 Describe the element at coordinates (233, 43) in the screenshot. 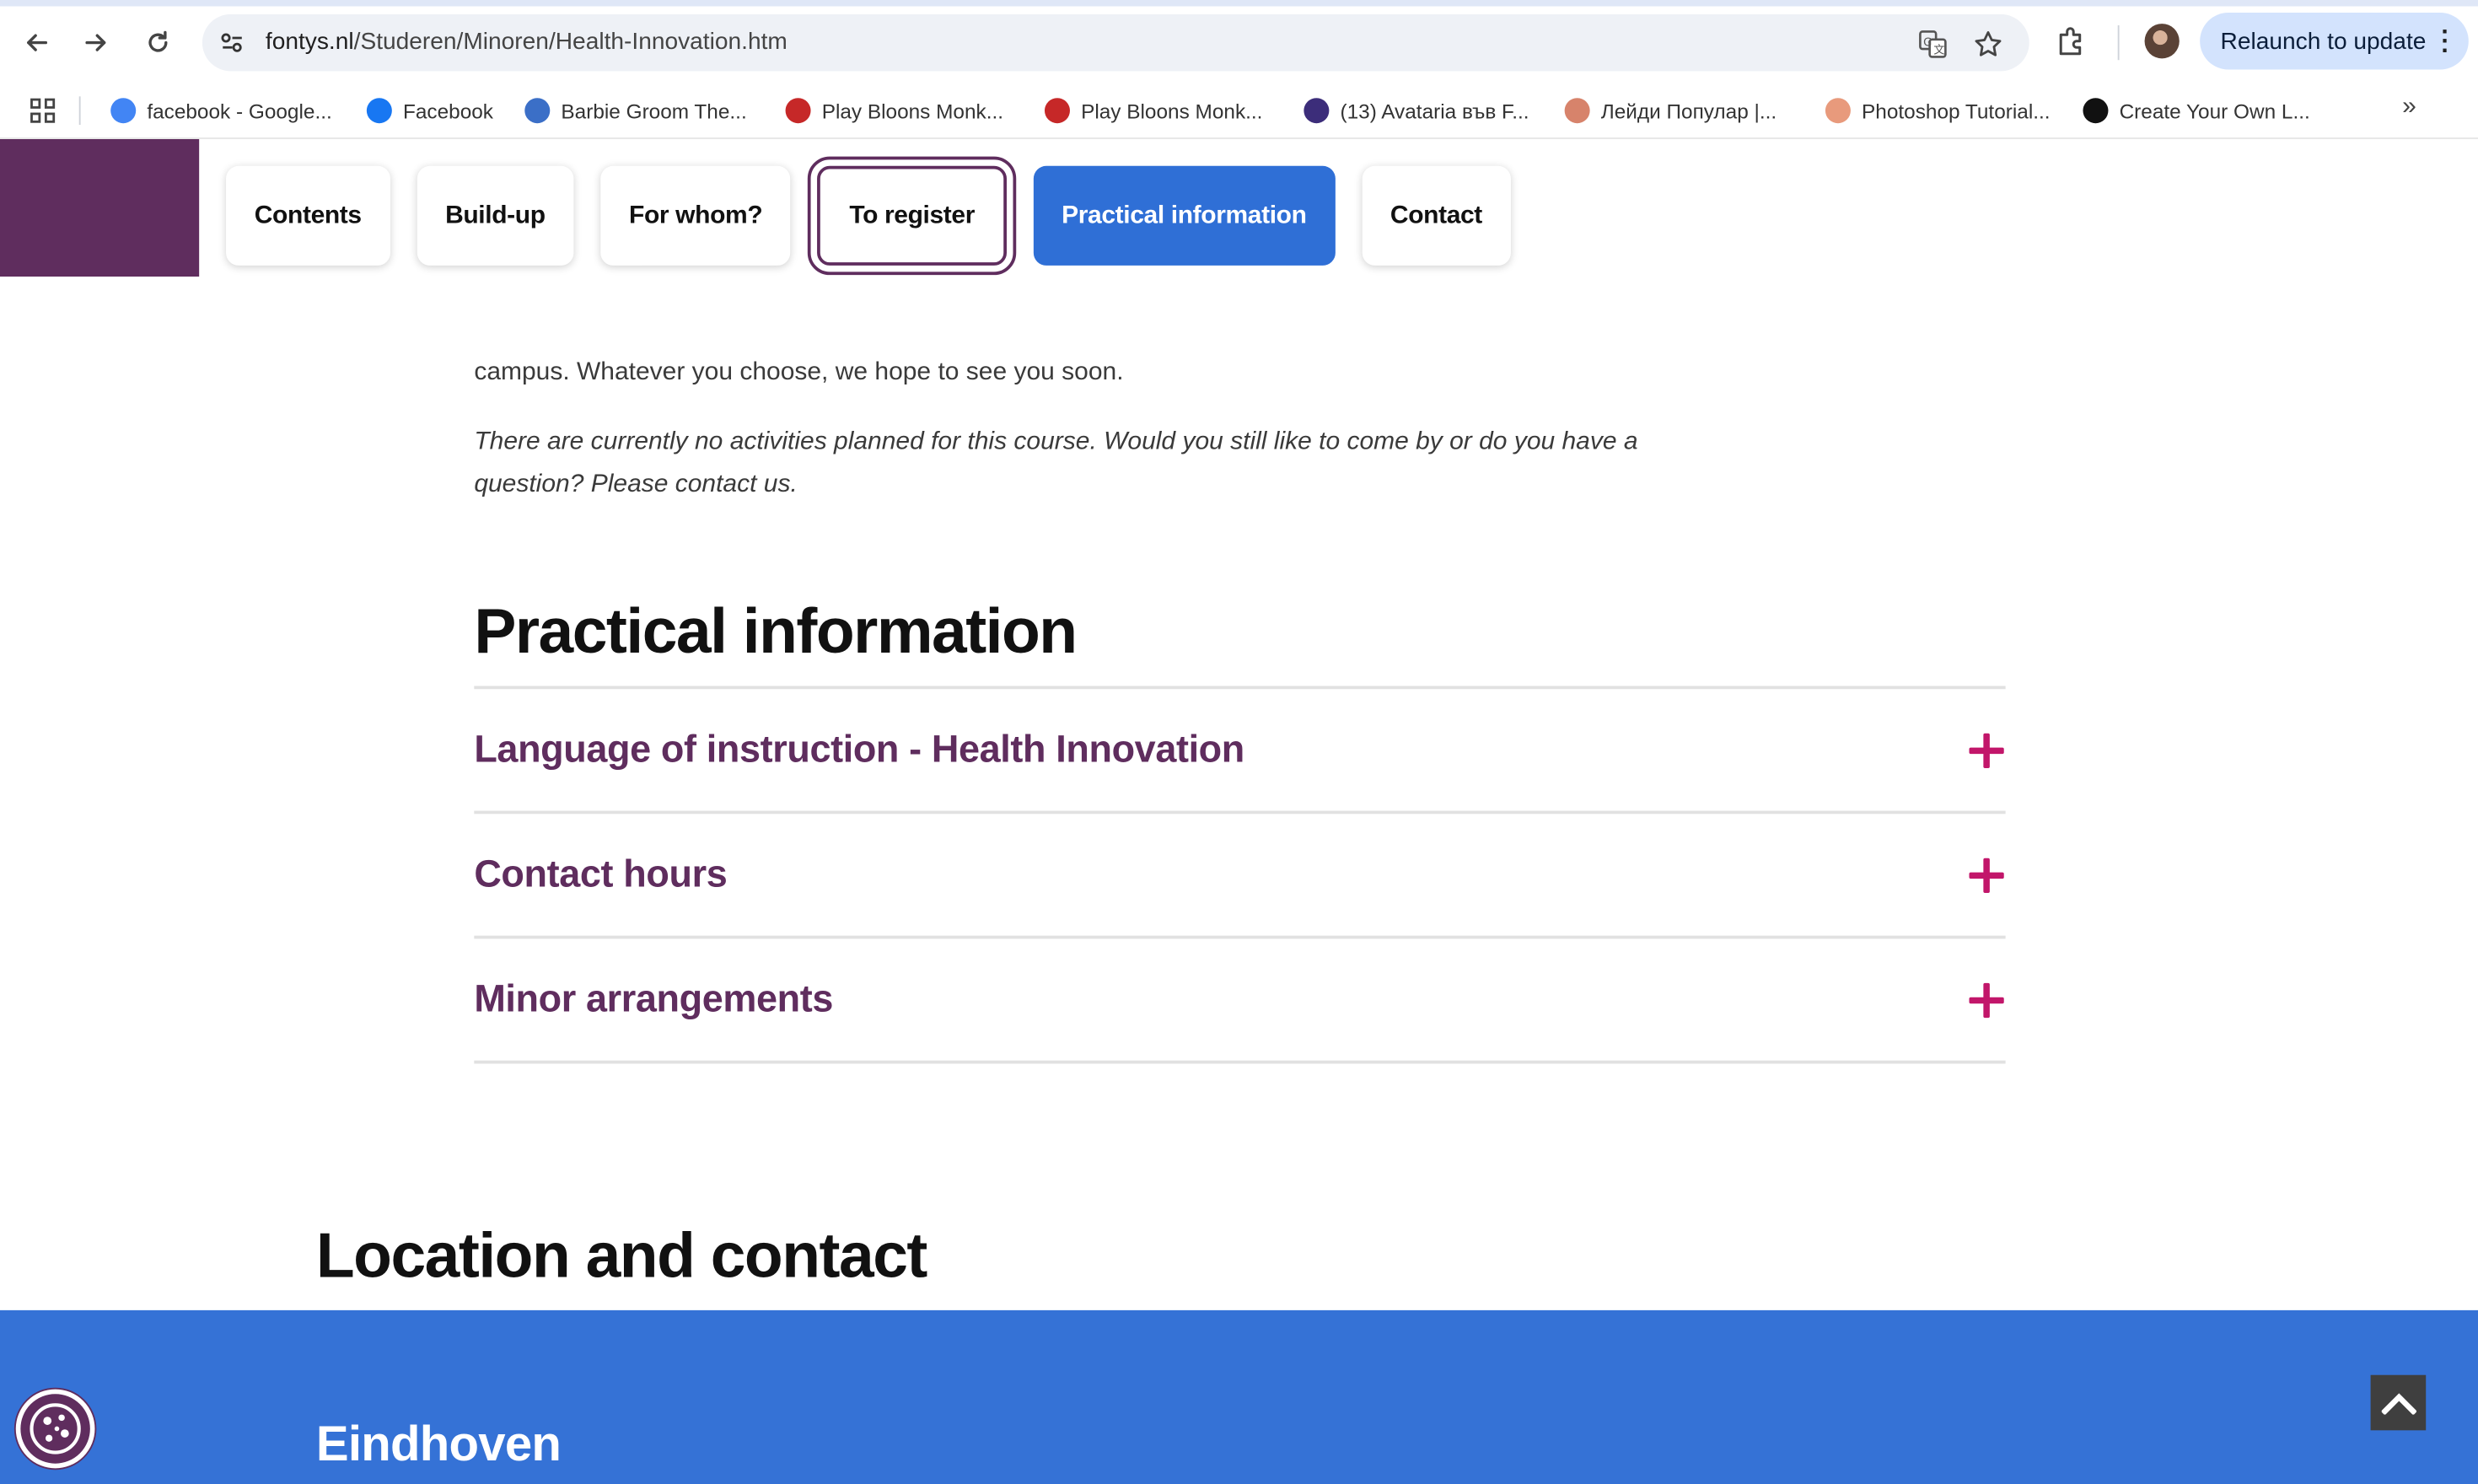

I see `site-settings-icon` at that location.